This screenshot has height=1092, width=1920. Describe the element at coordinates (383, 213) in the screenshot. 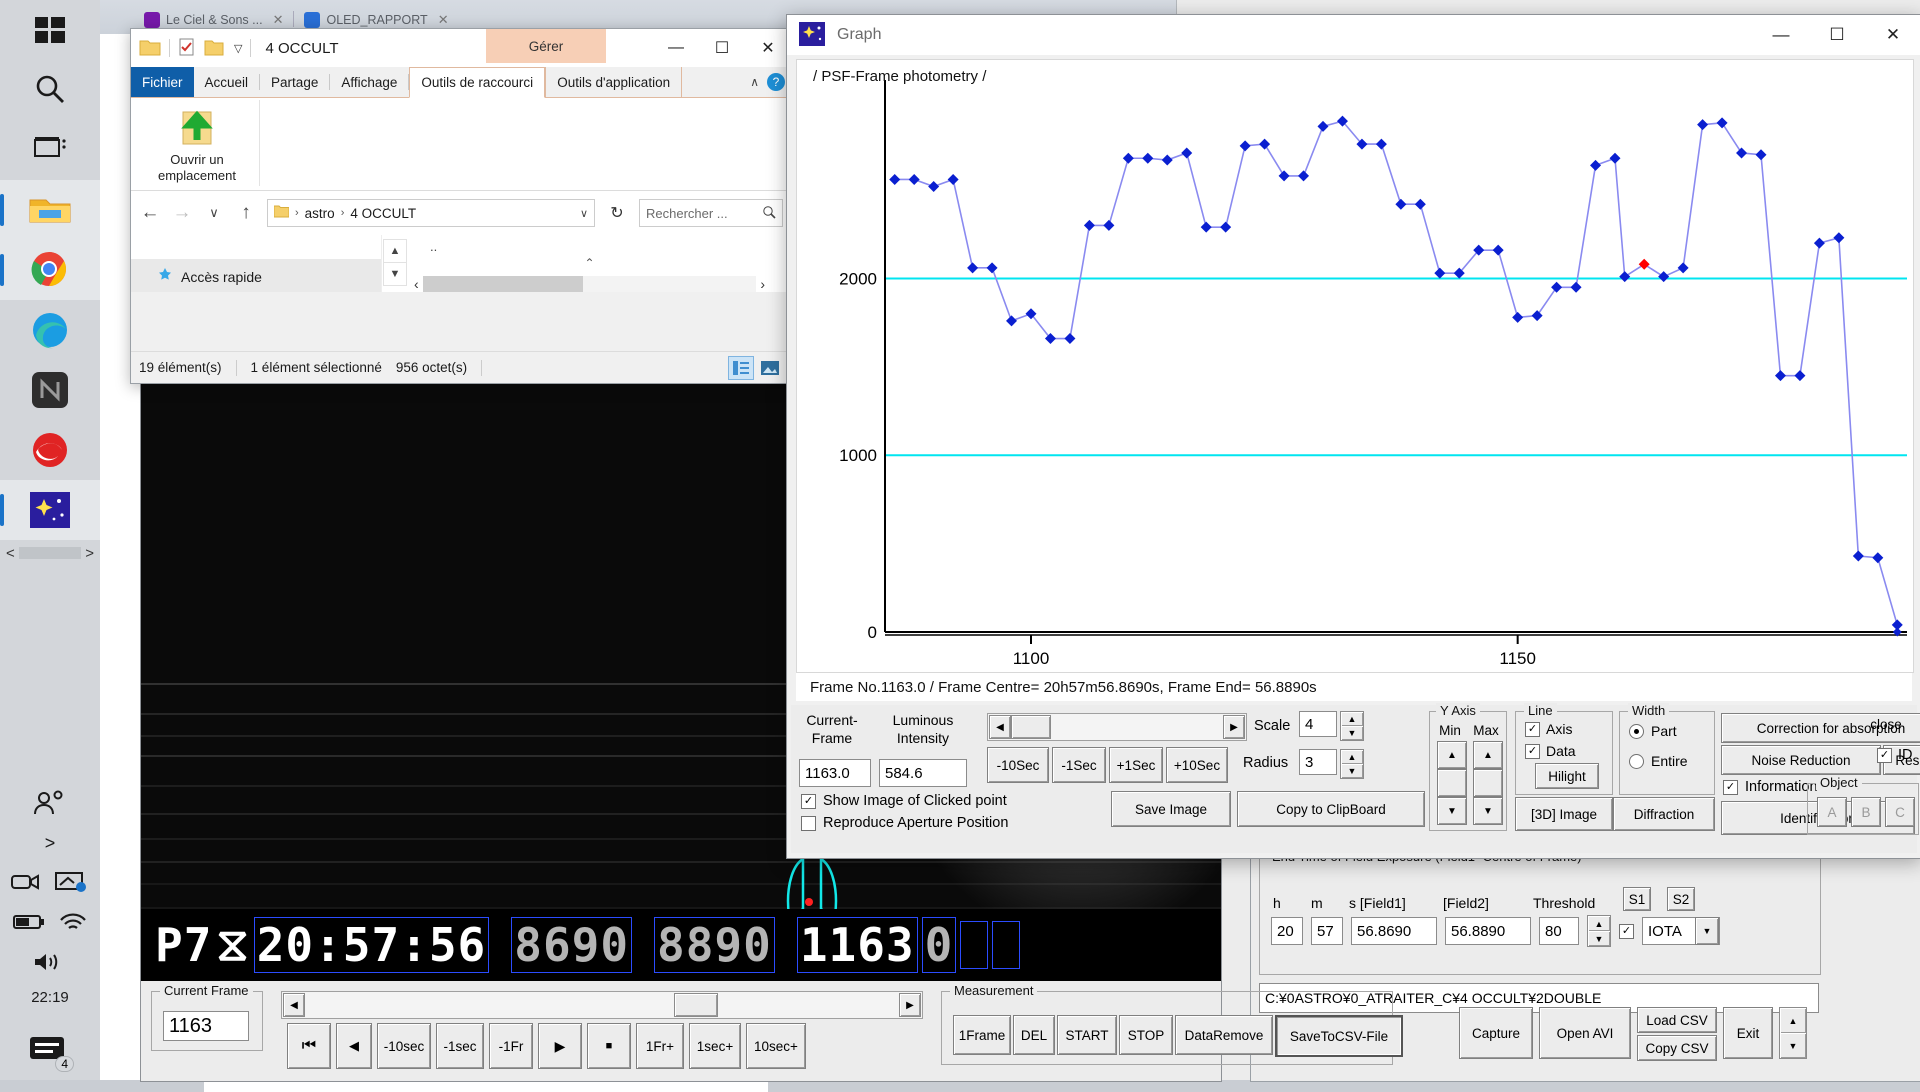

I see `breadcrumb-item-4-occult: 4 OCCULT` at that location.